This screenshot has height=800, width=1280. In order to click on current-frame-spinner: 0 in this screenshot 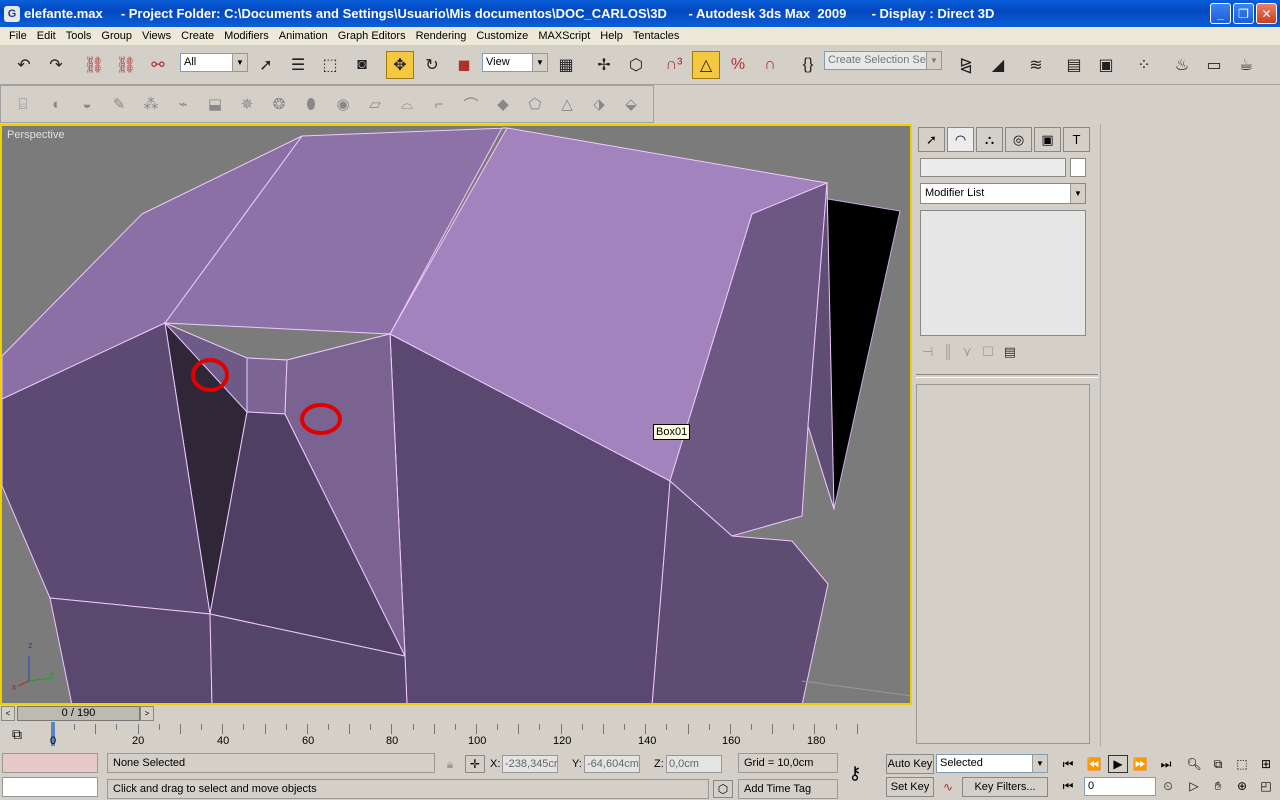, I will do `click(1120, 786)`.